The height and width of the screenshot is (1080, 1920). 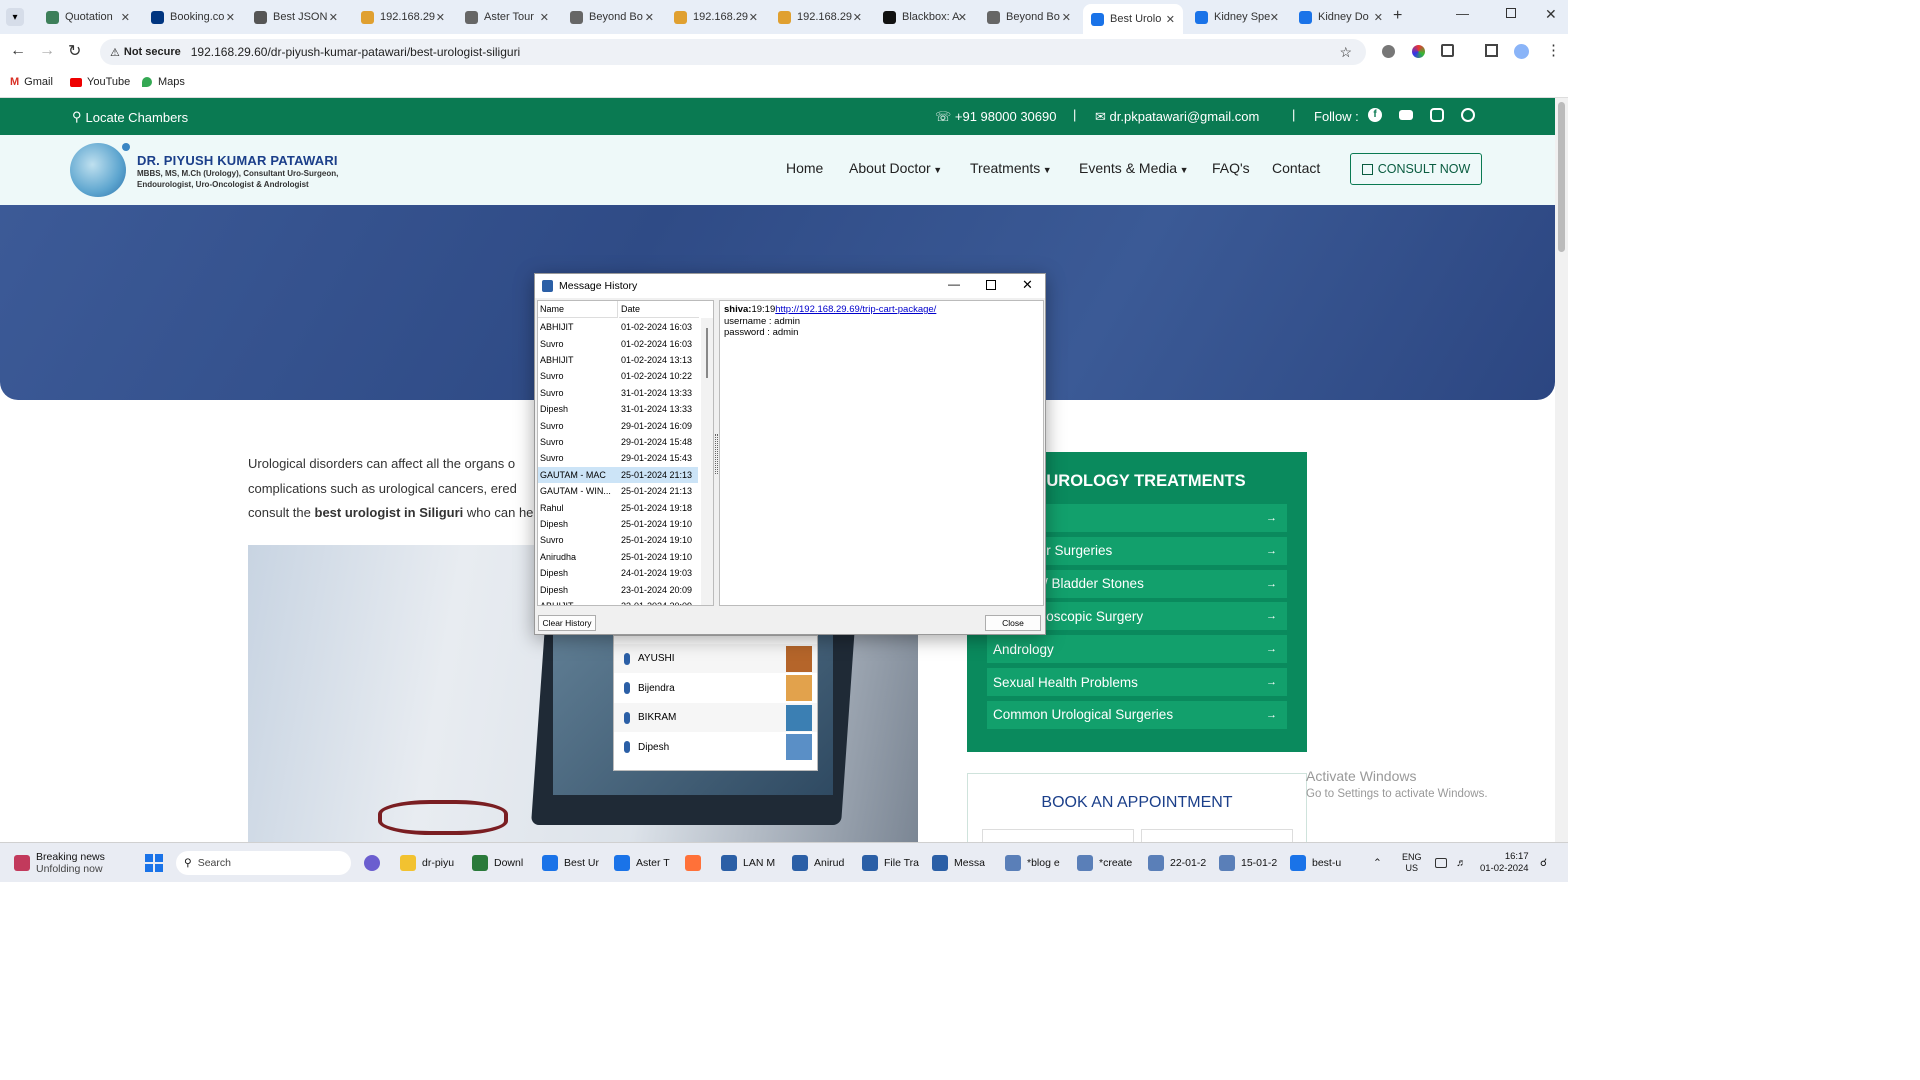 What do you see at coordinates (1341, 17) in the screenshot?
I see `browser-tab: Kidney Do ✕` at bounding box center [1341, 17].